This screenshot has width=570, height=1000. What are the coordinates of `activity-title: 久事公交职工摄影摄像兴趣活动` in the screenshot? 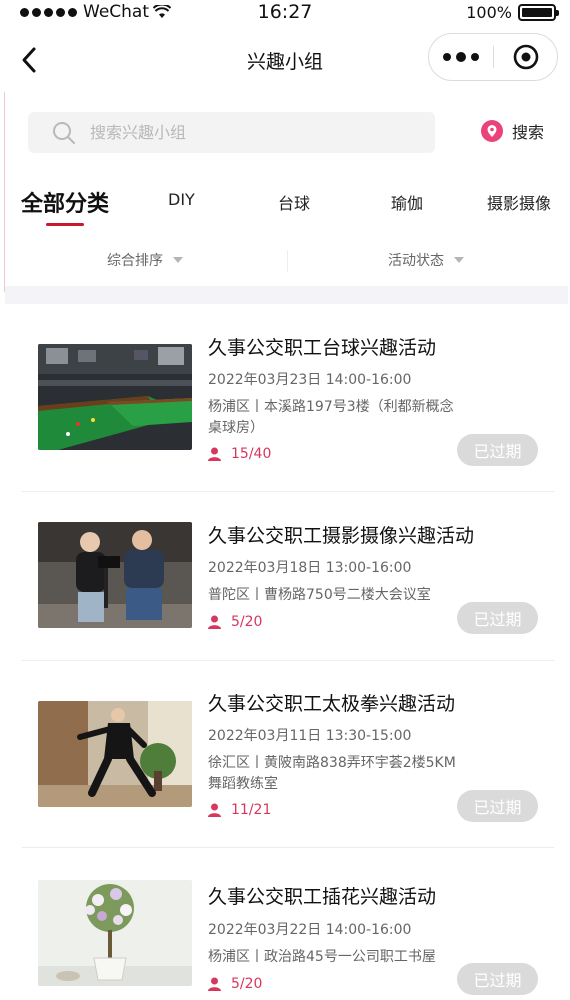 It's located at (341, 536).